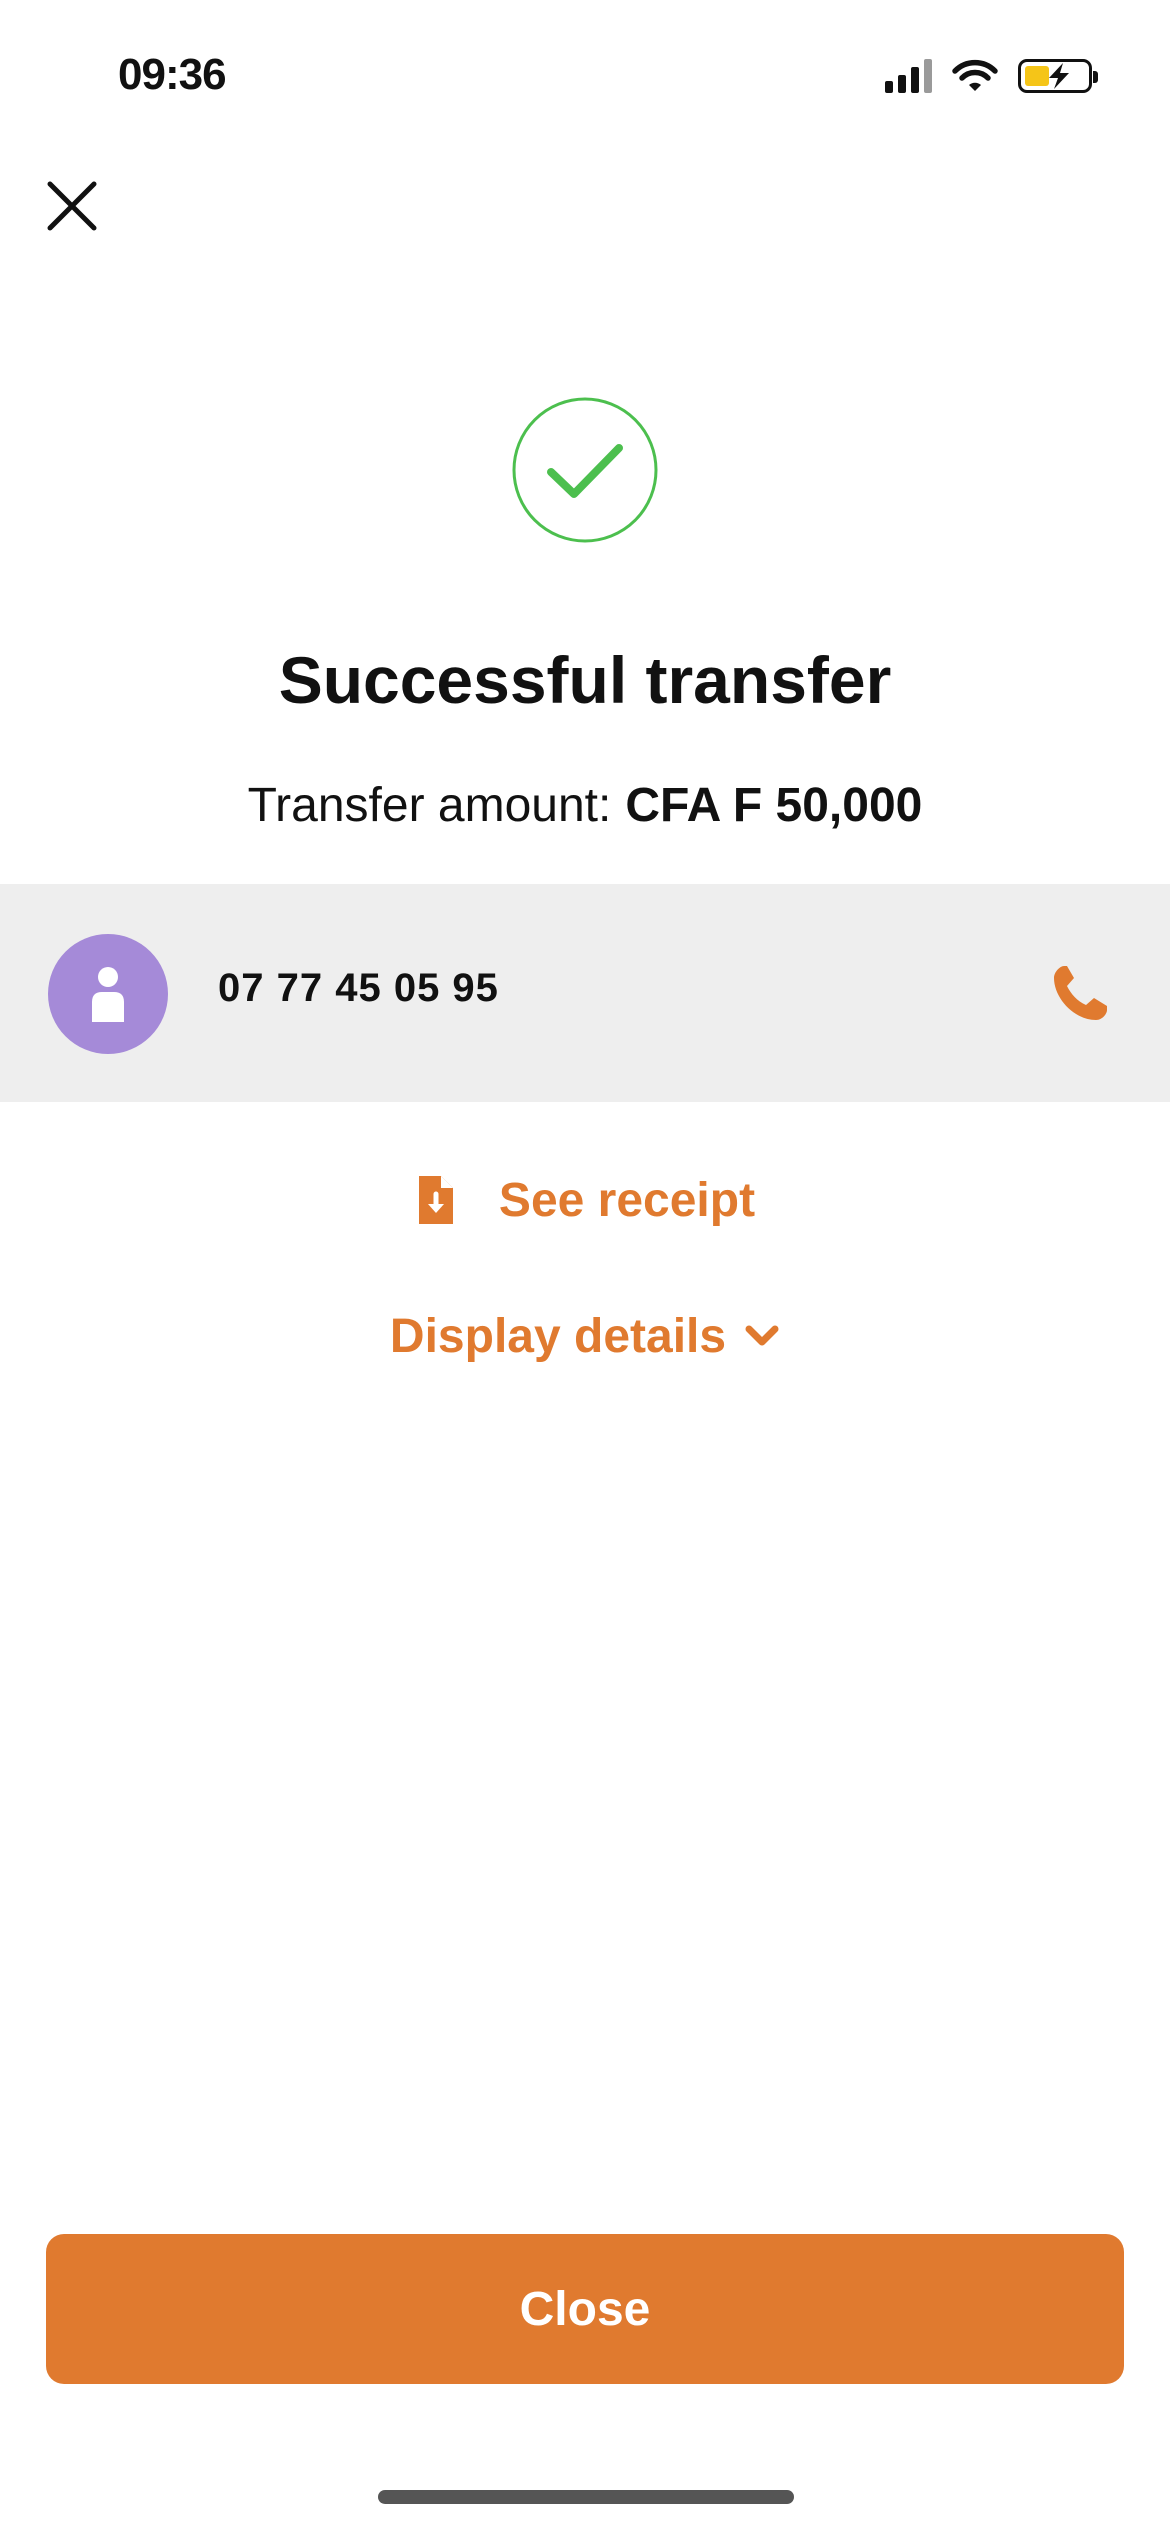 The height and width of the screenshot is (2532, 1170). I want to click on close-icon, so click(72, 206).